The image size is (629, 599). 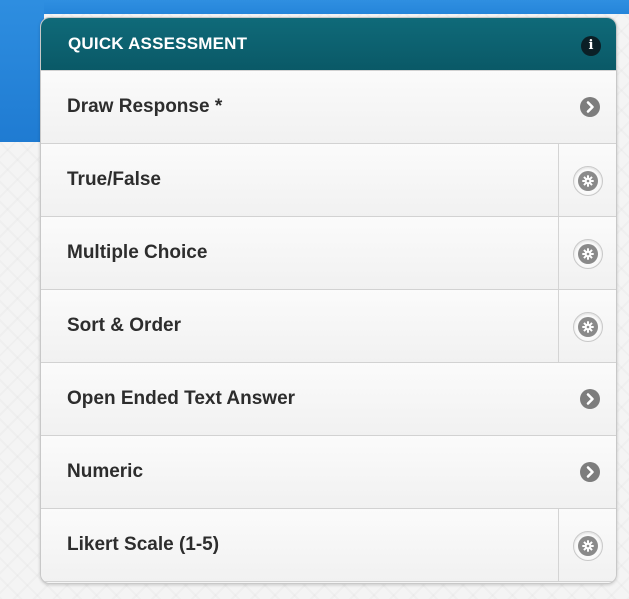 What do you see at coordinates (328, 44) in the screenshot?
I see `panel-header: QUICK ASSESSMENT i` at bounding box center [328, 44].